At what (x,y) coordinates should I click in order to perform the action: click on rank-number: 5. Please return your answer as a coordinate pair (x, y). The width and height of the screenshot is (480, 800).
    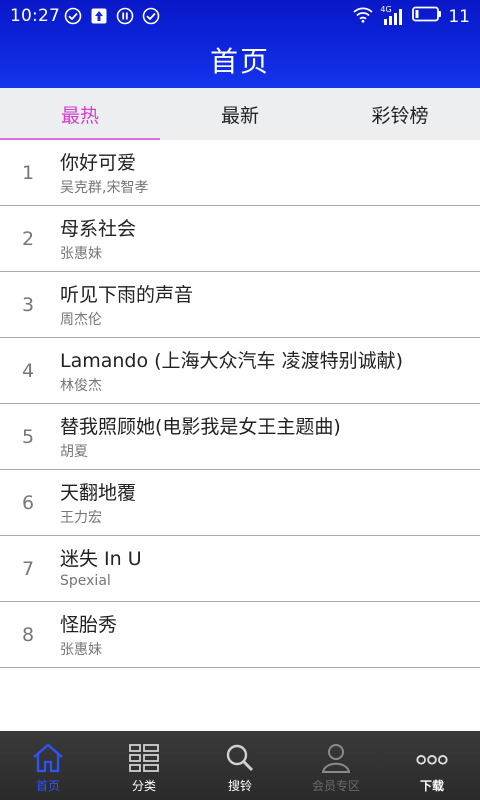
    Looking at the image, I should click on (28, 437).